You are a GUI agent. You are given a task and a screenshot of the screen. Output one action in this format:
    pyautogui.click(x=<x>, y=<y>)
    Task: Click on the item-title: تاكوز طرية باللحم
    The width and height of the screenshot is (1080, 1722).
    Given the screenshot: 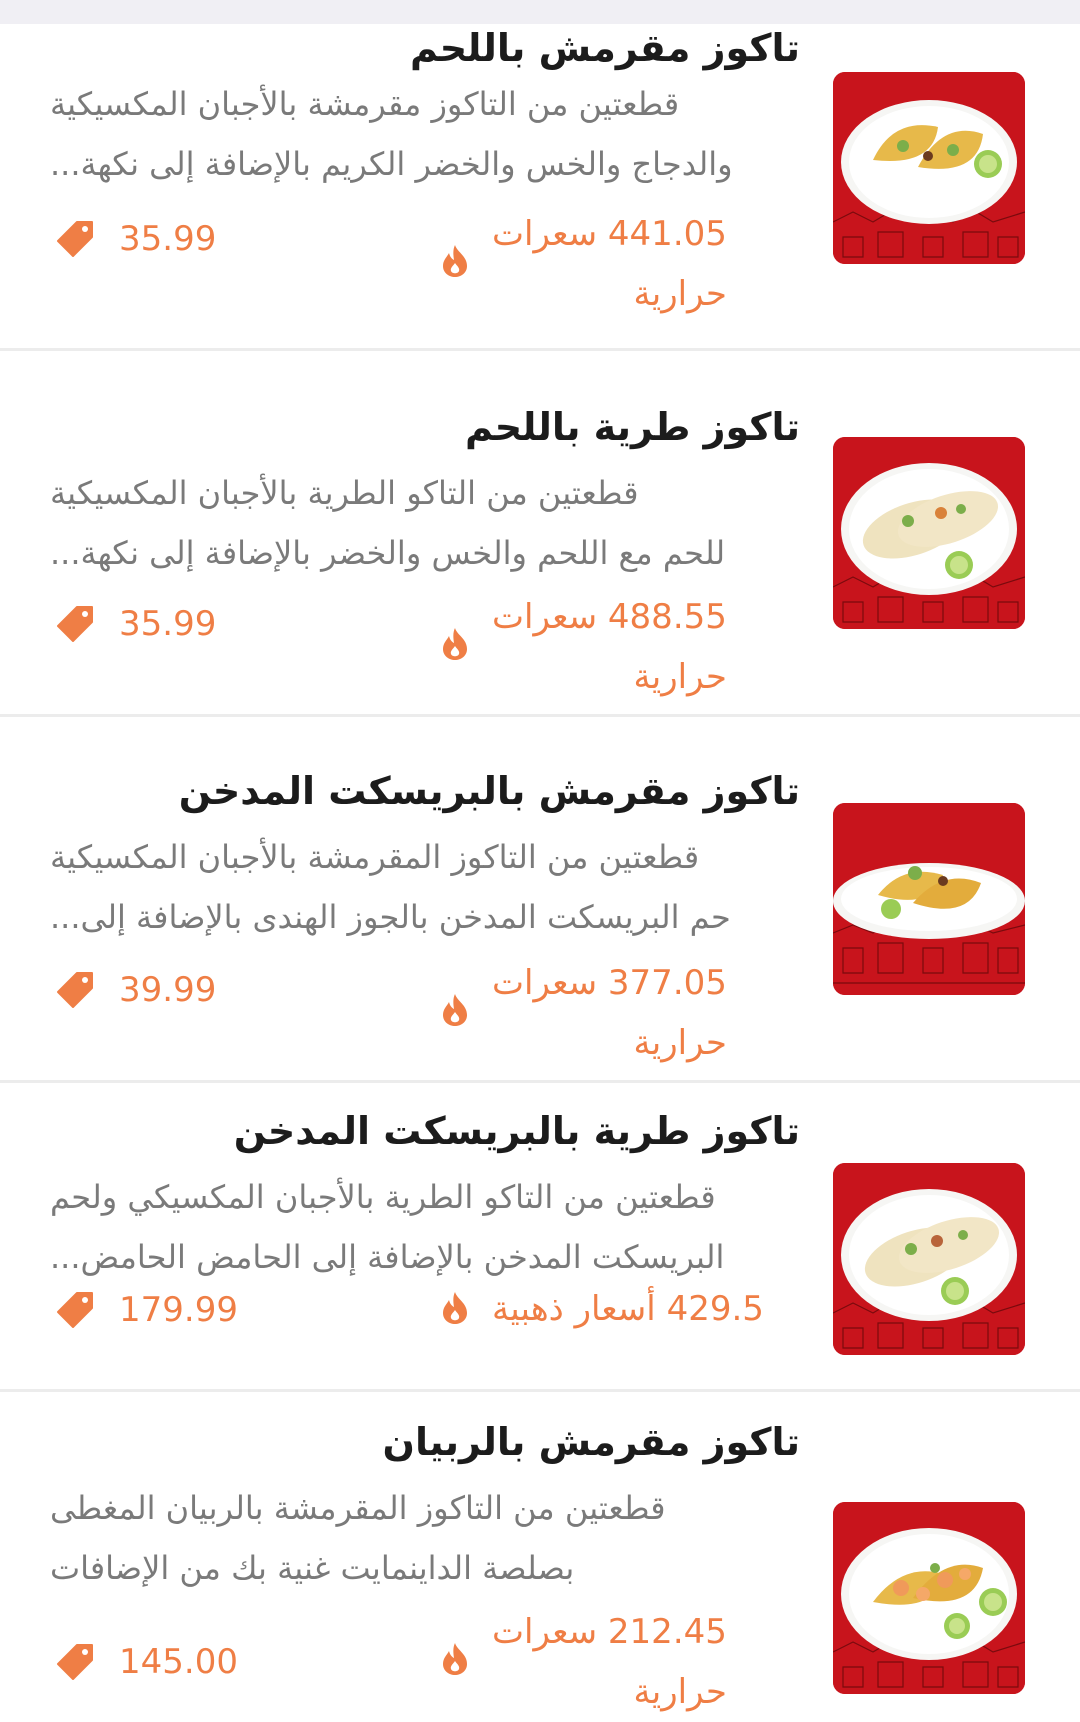 What is the action you would take?
    pyautogui.click(x=632, y=427)
    